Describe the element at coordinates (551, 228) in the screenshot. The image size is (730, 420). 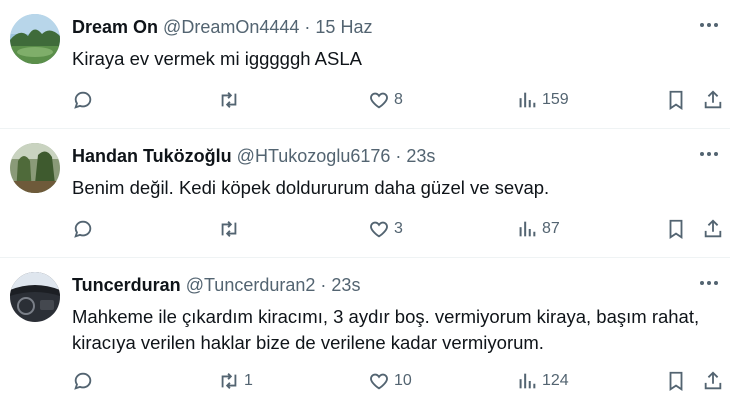
I see `view-count: 87` at that location.